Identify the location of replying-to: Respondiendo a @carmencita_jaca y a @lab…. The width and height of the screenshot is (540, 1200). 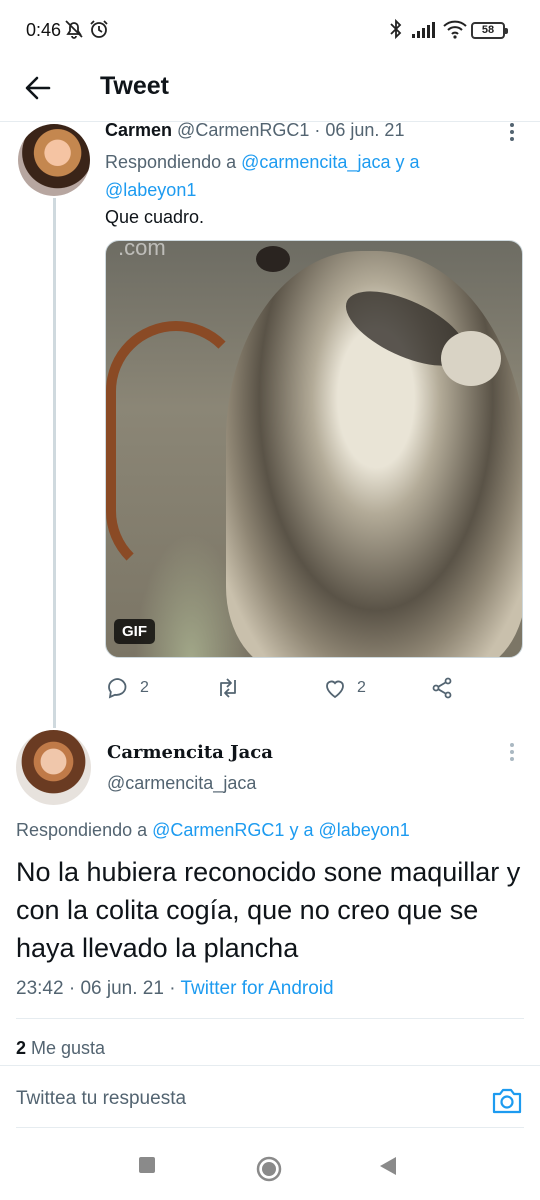
(310, 176).